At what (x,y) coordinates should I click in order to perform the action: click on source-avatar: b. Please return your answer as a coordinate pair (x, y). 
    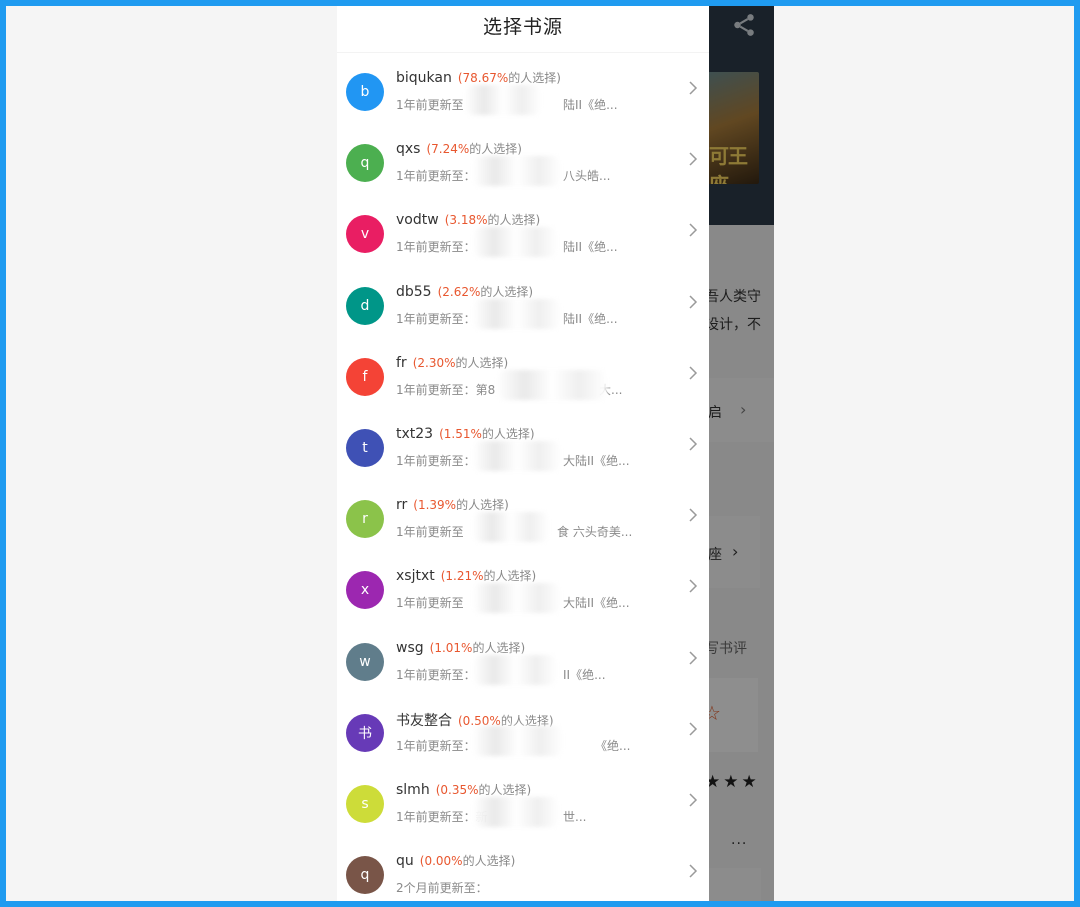
    Looking at the image, I should click on (365, 92).